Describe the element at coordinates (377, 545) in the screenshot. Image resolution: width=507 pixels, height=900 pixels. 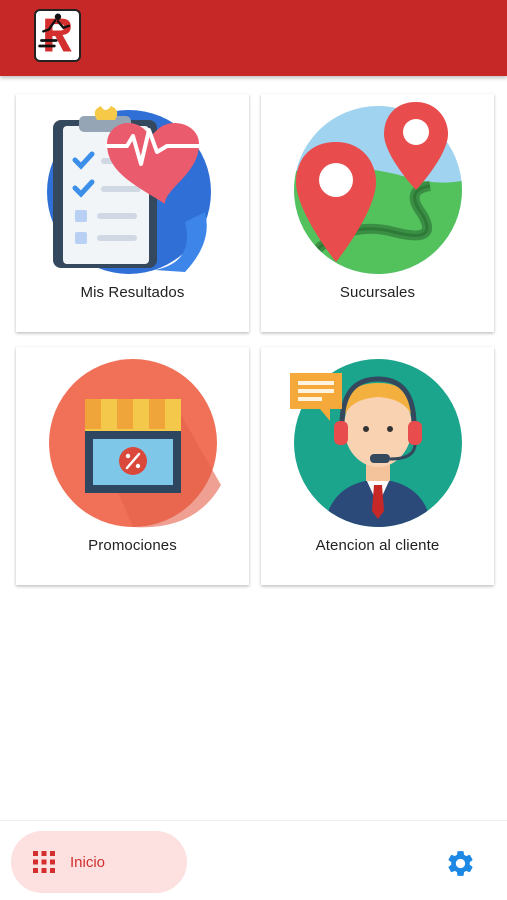
I see `menu-card-label: Atencion al cliente` at that location.